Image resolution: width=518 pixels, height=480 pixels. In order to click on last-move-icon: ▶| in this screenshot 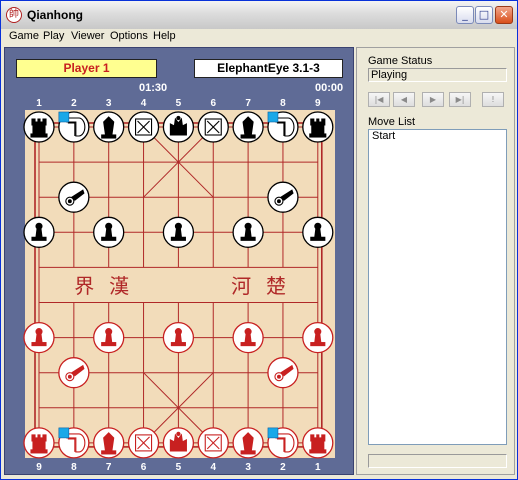, I will do `click(460, 99)`.